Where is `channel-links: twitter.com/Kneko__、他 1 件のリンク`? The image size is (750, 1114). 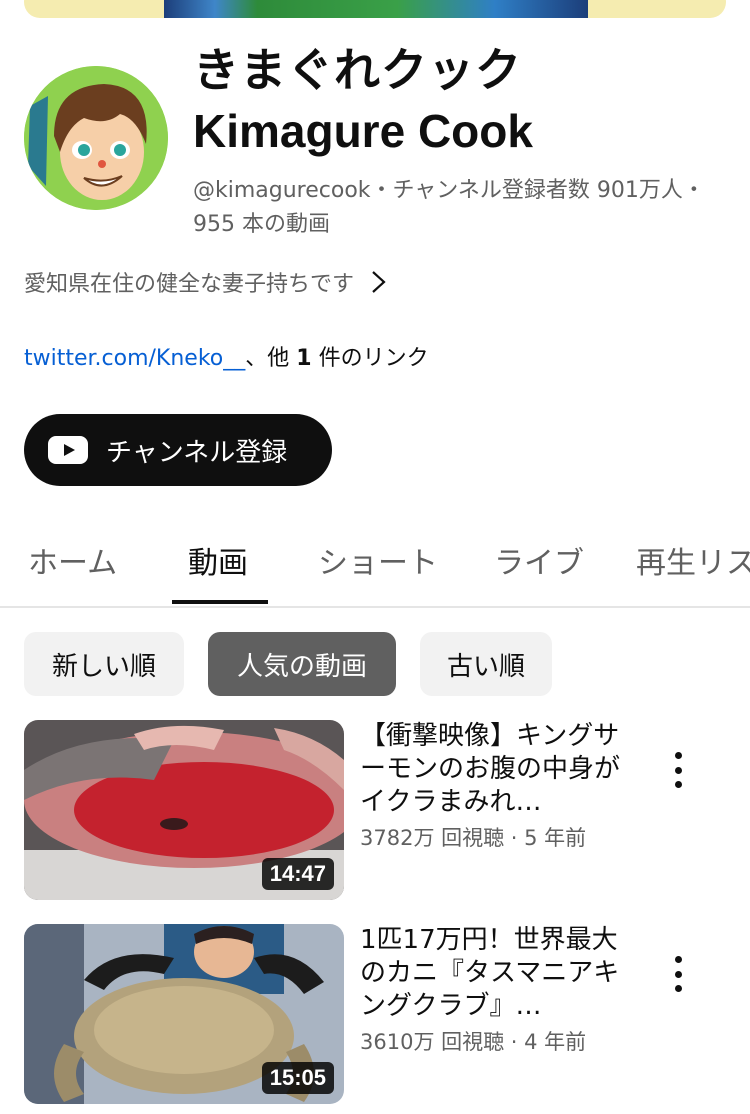
channel-links: twitter.com/Kneko__、他 1 件のリンク is located at coordinates (226, 356).